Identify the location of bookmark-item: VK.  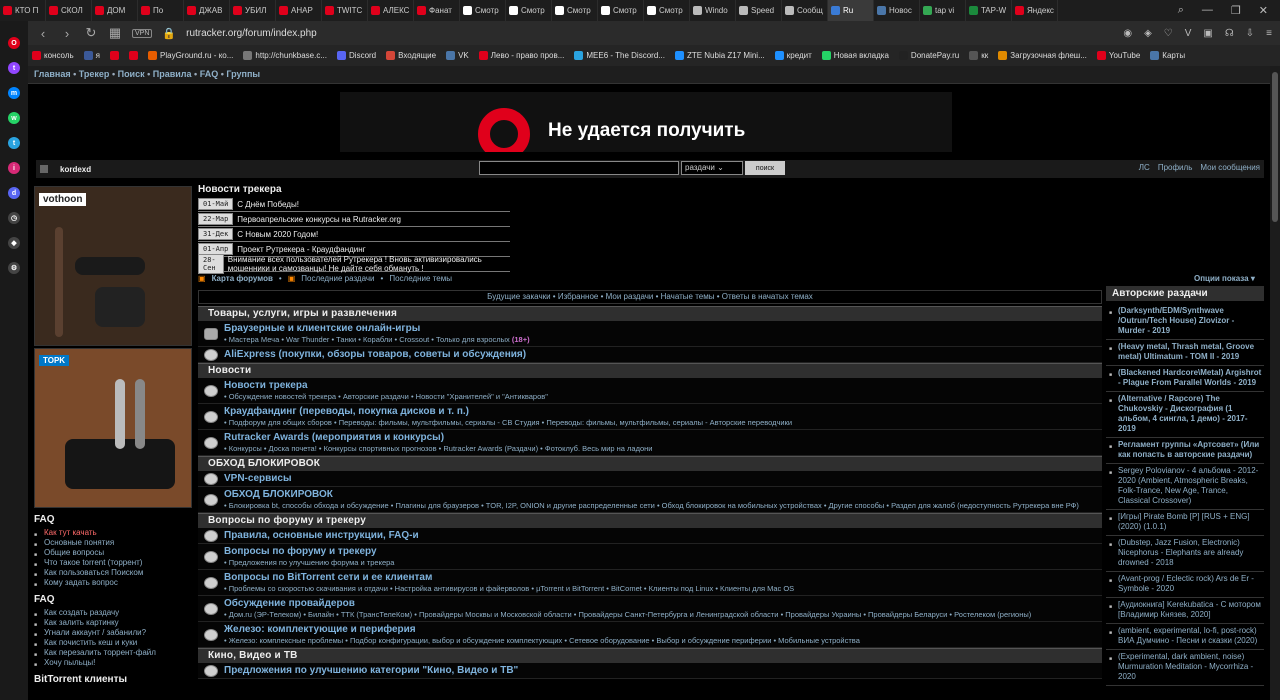
(457, 55).